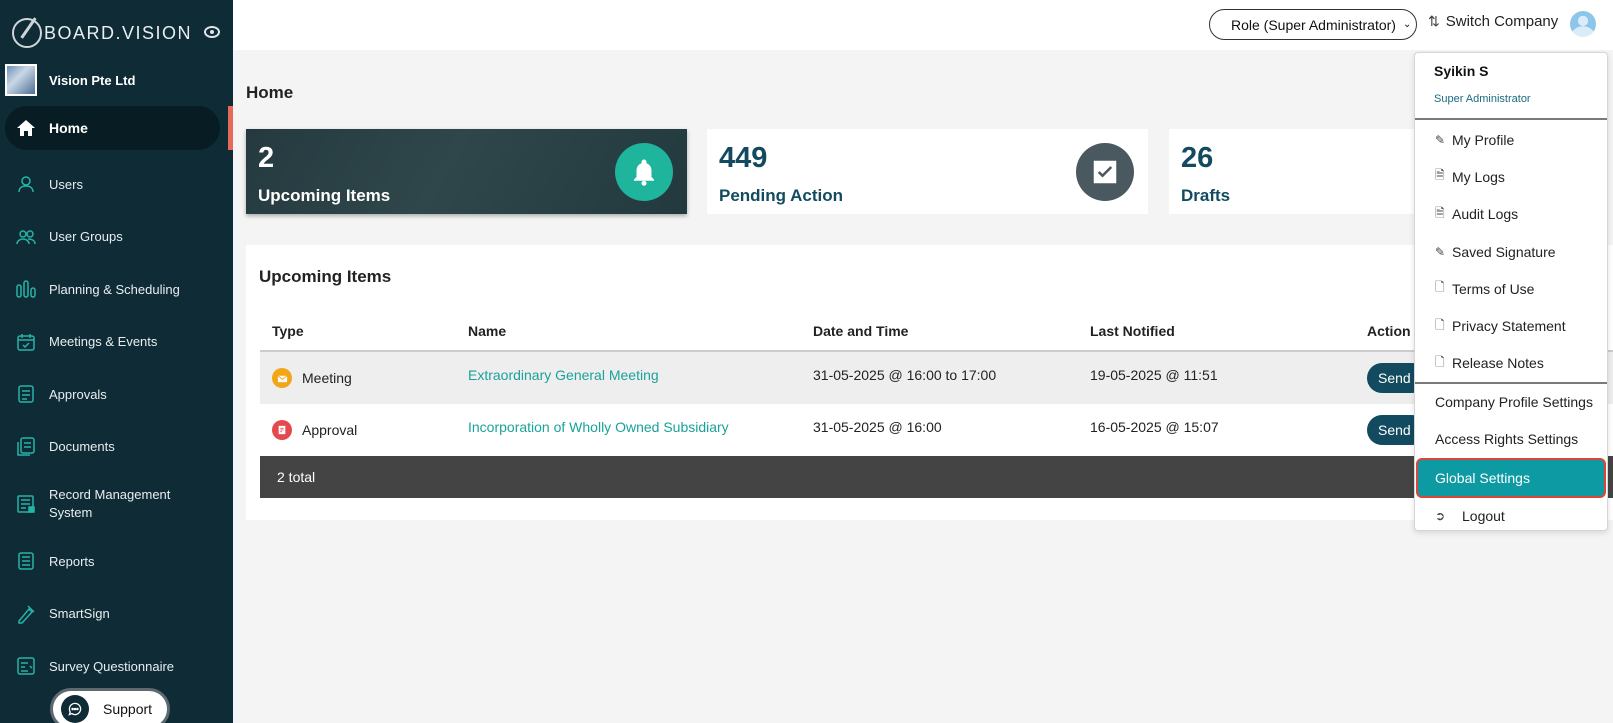 The width and height of the screenshot is (1613, 723). What do you see at coordinates (116, 184) in the screenshot?
I see `sidebar-item-users: Users` at bounding box center [116, 184].